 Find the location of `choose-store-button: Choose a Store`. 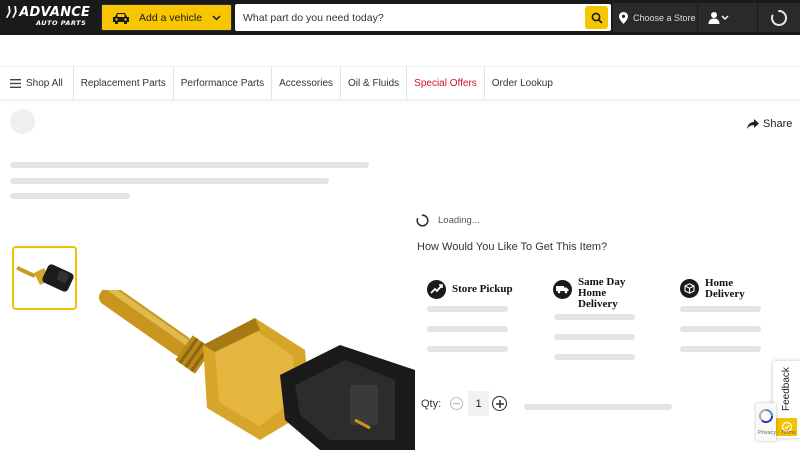

choose-store-button: Choose a Store is located at coordinates (655, 17).